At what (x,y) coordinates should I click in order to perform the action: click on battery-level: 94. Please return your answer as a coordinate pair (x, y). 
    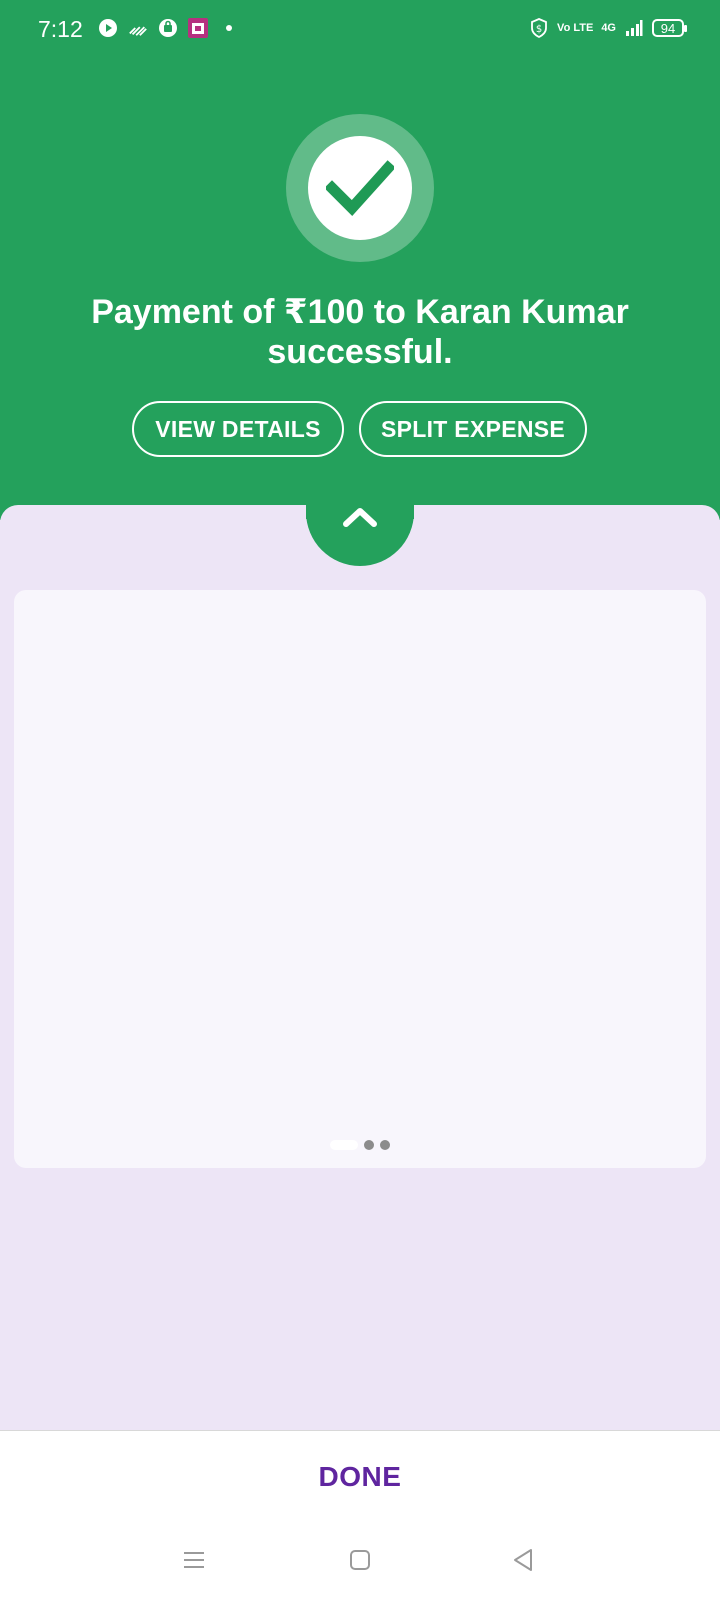
    Looking at the image, I should click on (668, 28).